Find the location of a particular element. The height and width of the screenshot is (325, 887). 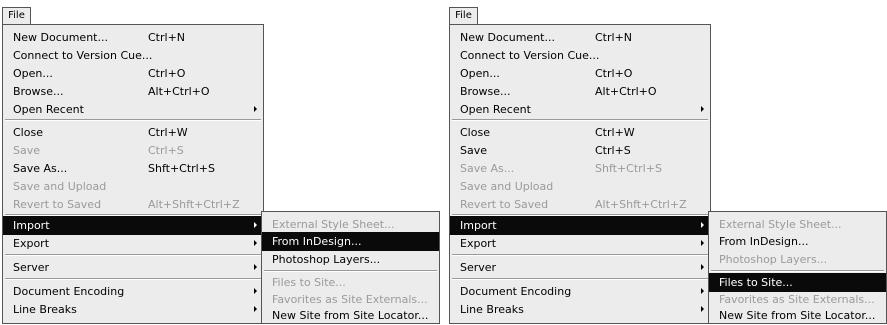

menu-item-label: Save and Upload is located at coordinates (507, 186).